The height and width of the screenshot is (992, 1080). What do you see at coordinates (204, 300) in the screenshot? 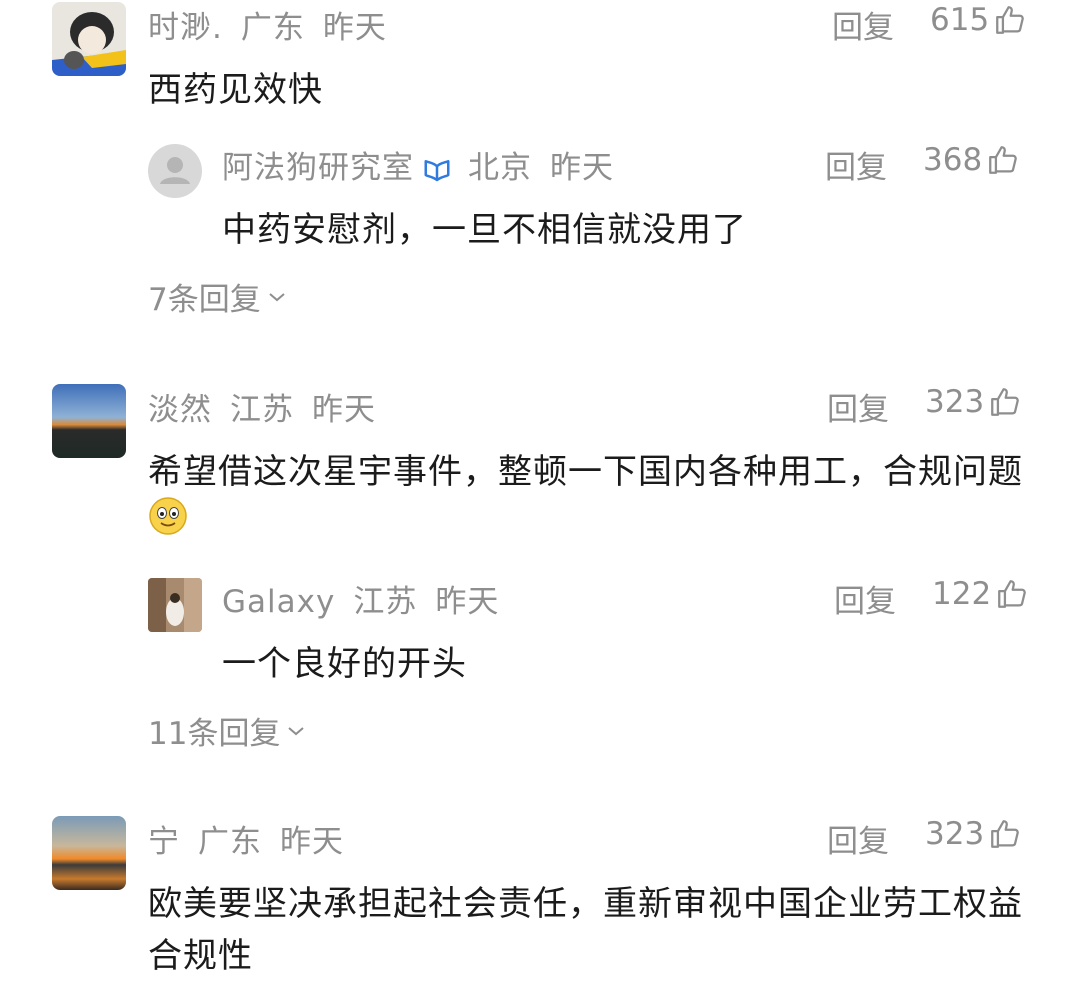
I see `more-replies-label: 7条回复` at bounding box center [204, 300].